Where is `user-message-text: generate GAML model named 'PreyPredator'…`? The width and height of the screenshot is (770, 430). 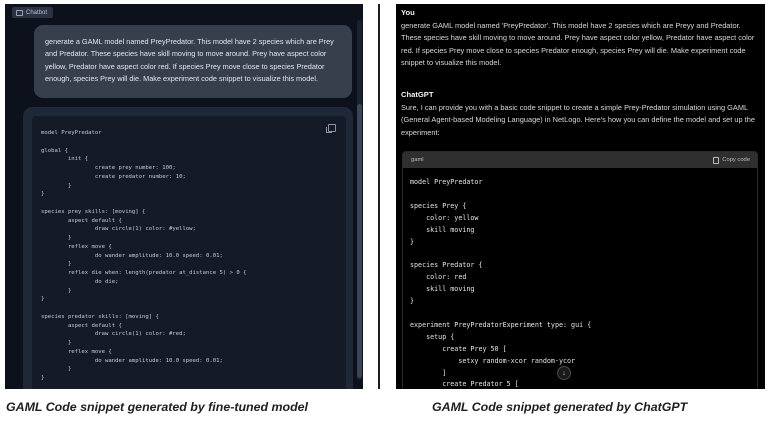
user-message-text: generate GAML model named 'PreyPredator'… is located at coordinates (578, 44).